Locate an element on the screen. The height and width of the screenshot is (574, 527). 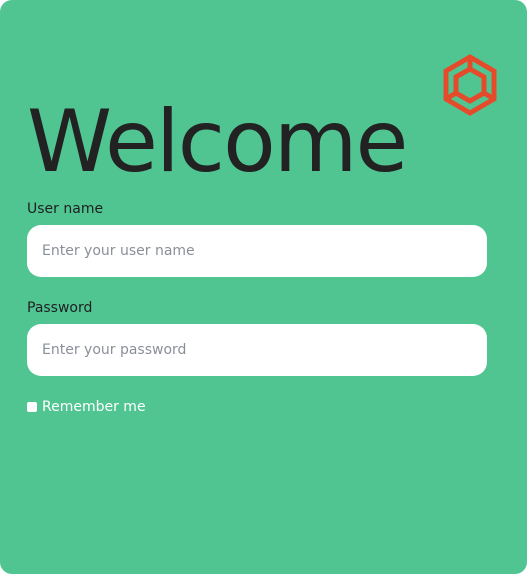
password-input is located at coordinates (257, 350).